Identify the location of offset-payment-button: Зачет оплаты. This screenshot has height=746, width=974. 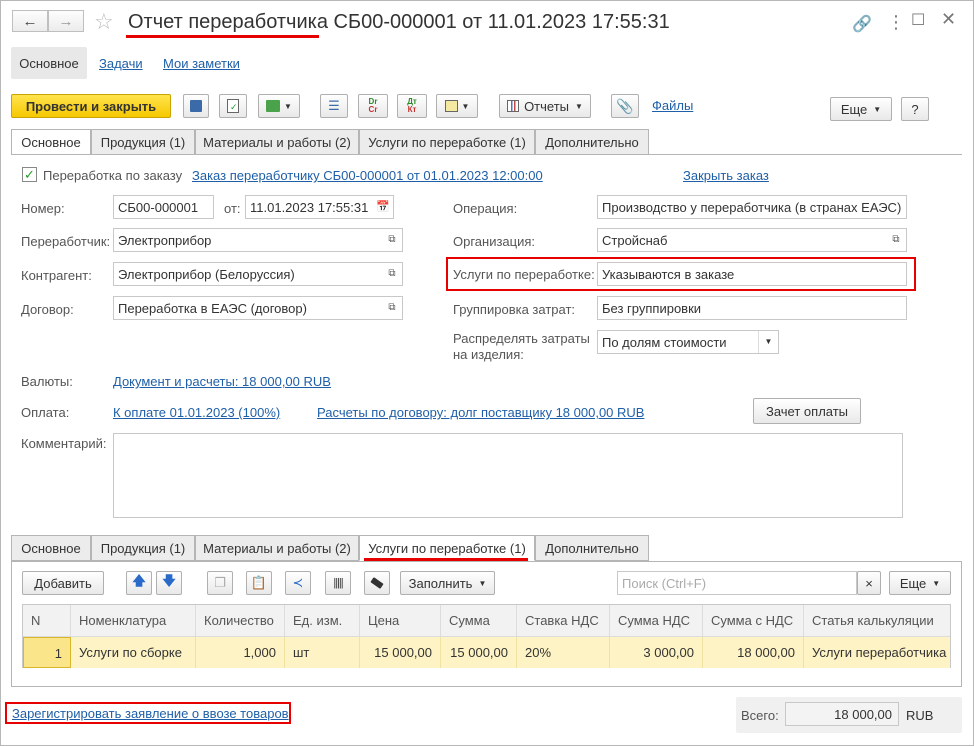
(807, 411).